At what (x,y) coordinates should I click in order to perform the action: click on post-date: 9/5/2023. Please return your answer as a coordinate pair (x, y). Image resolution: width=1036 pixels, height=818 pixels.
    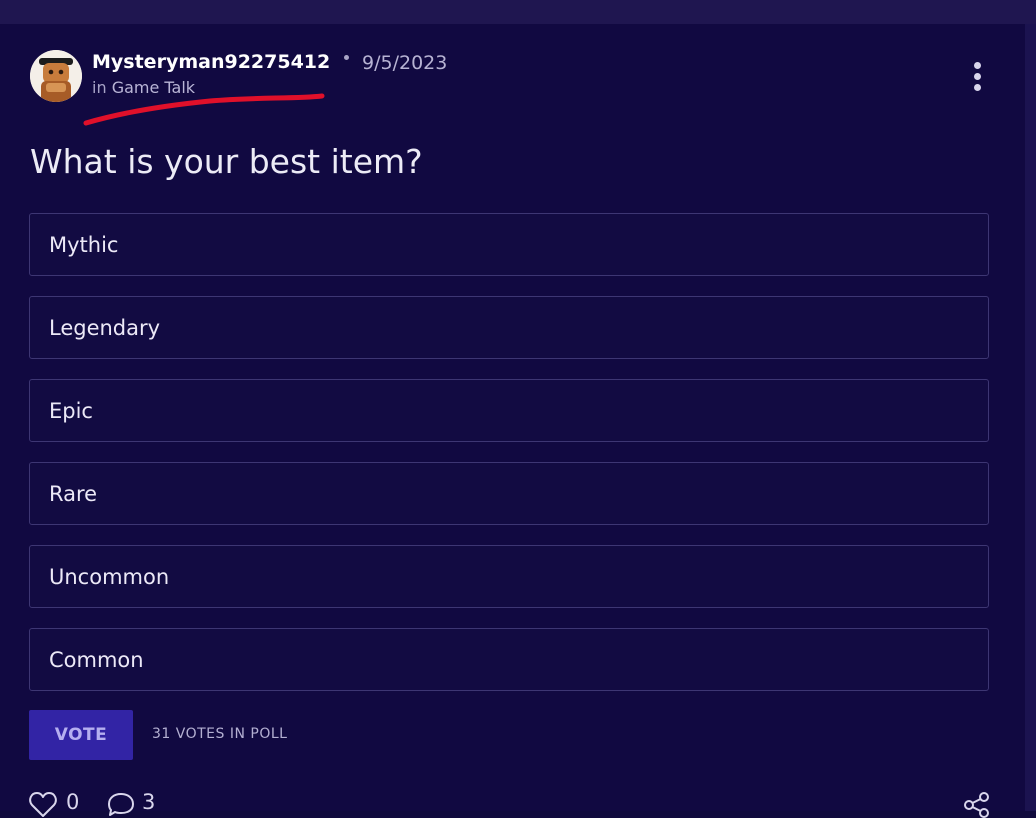
    Looking at the image, I should click on (405, 63).